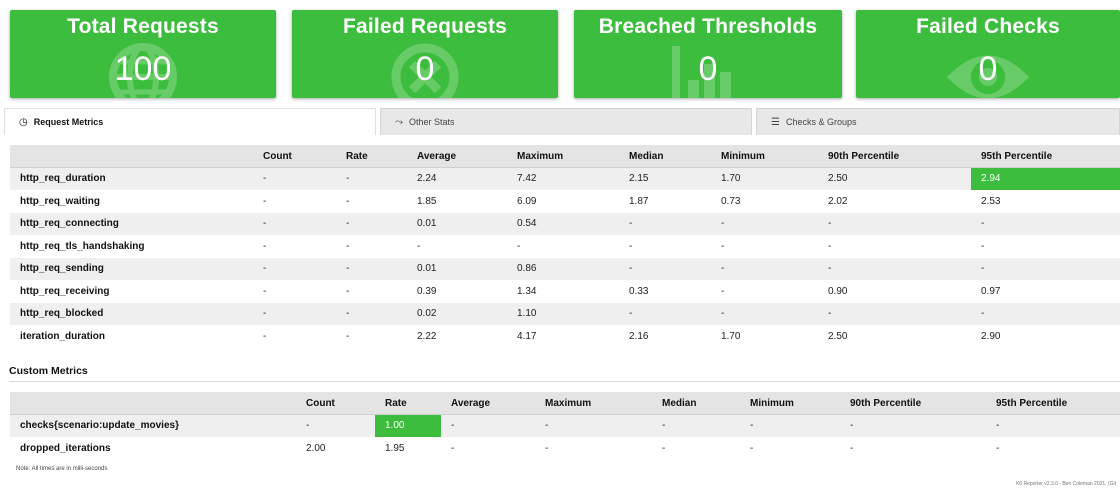 The height and width of the screenshot is (491, 1120). I want to click on column-header: Maximum, so click(563, 156).